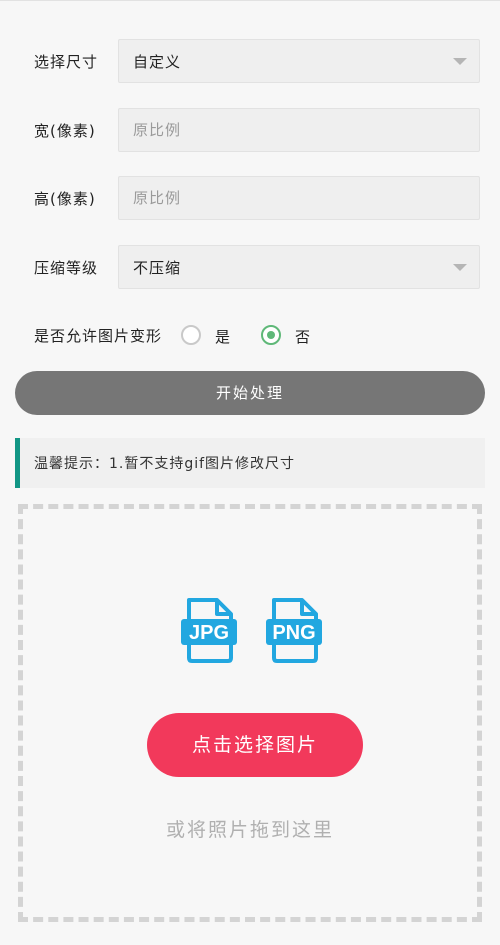  Describe the element at coordinates (250, 336) in the screenshot. I see `deform-row: 是否允许图片变形 是 否` at that location.